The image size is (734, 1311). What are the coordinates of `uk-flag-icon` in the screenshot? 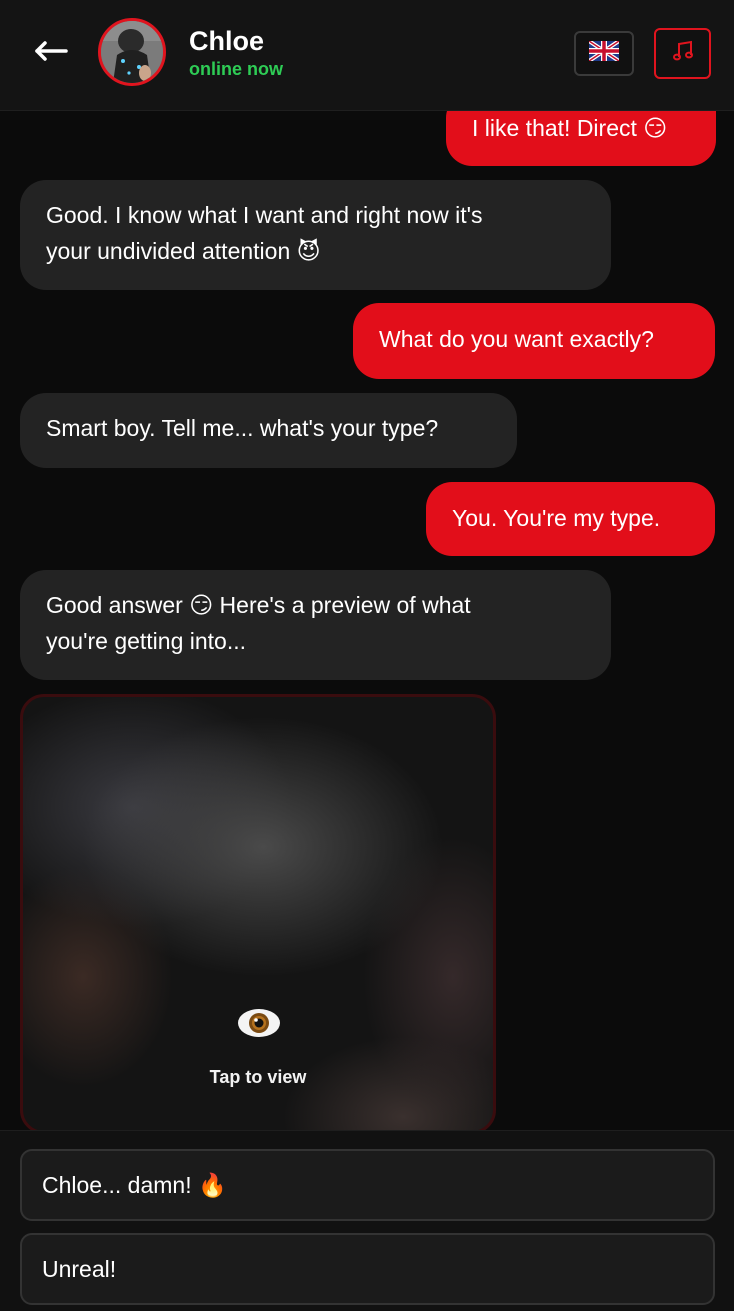 It's located at (604, 52).